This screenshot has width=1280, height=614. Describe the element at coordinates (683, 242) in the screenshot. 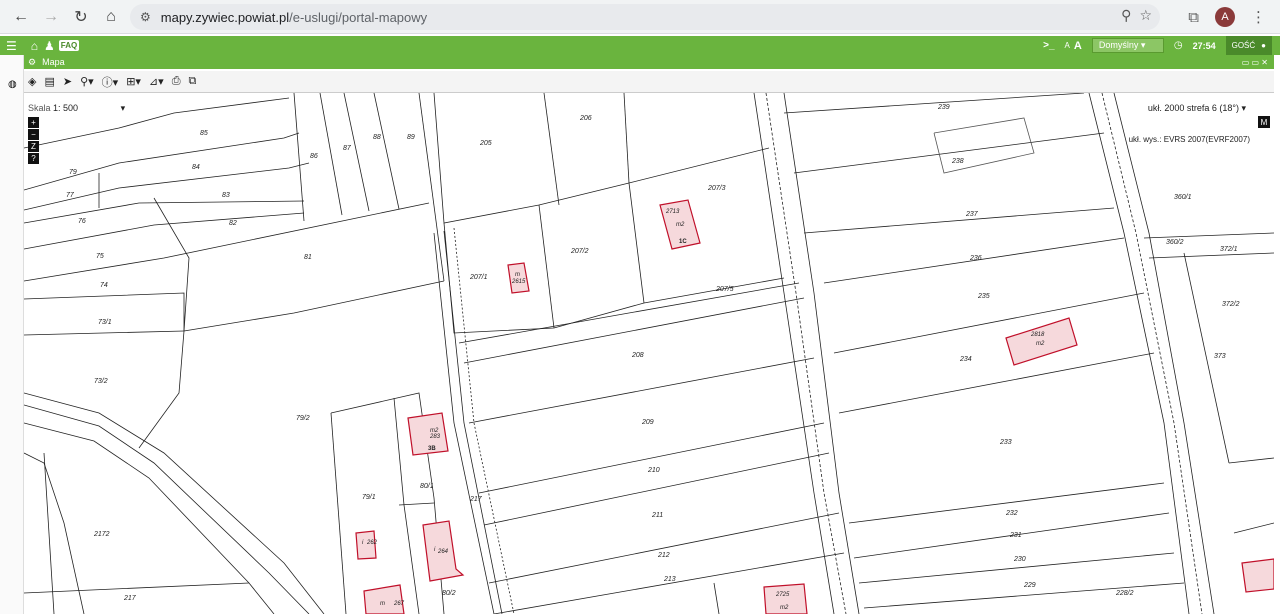

I see `svg-text: 1C` at that location.